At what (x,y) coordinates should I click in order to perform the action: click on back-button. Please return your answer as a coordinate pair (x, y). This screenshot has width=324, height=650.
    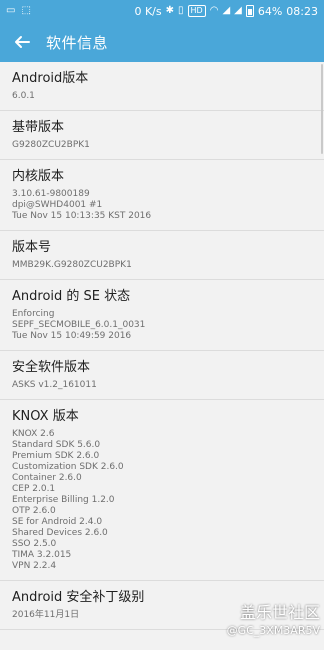
    Looking at the image, I should click on (22, 42).